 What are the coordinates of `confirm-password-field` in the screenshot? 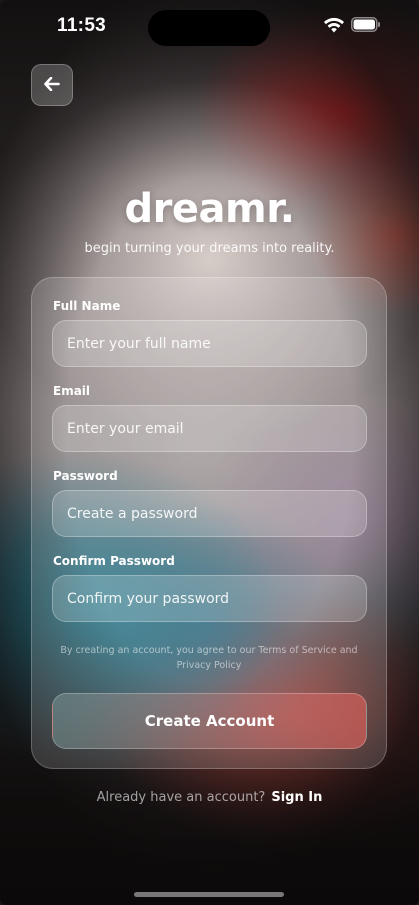 It's located at (209, 598).